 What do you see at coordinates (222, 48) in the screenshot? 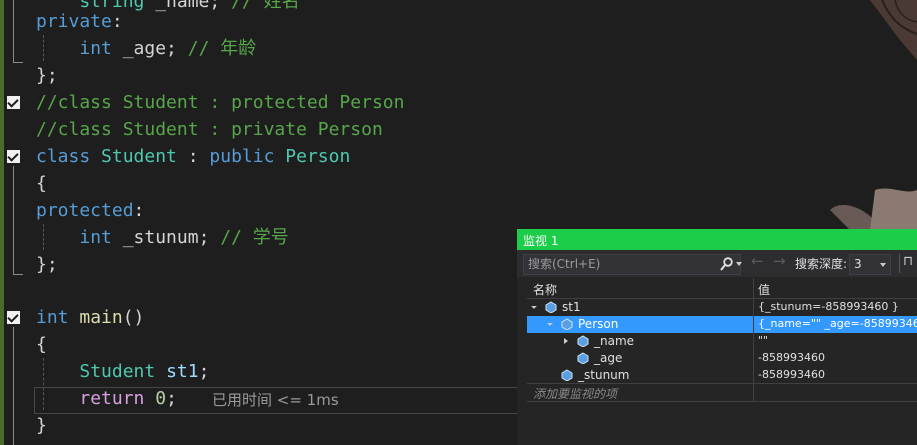
I see `code-token: // 年龄` at bounding box center [222, 48].